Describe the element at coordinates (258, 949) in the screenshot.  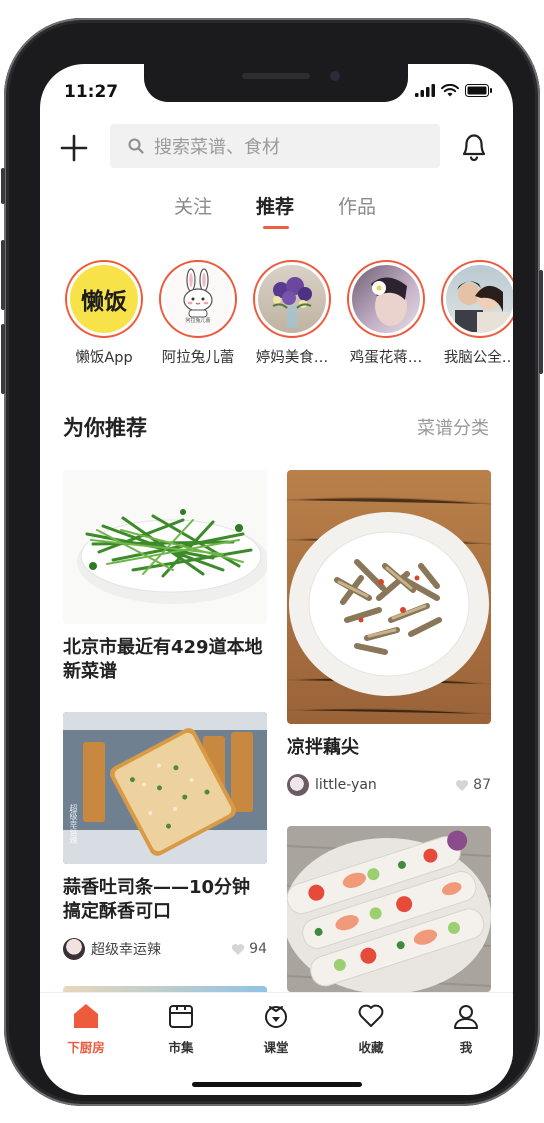
I see `likes-number: 94` at that location.